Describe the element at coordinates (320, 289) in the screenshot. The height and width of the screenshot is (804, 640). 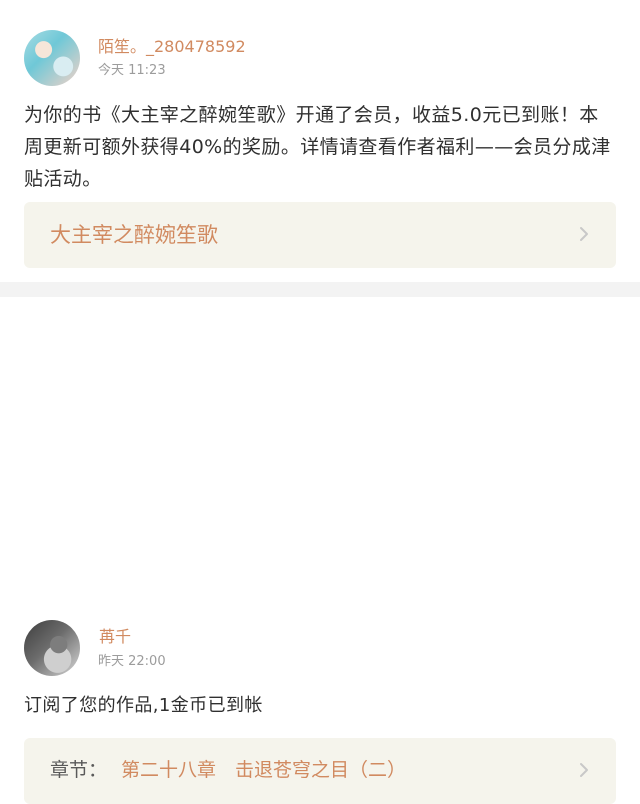
I see `section-divider` at that location.